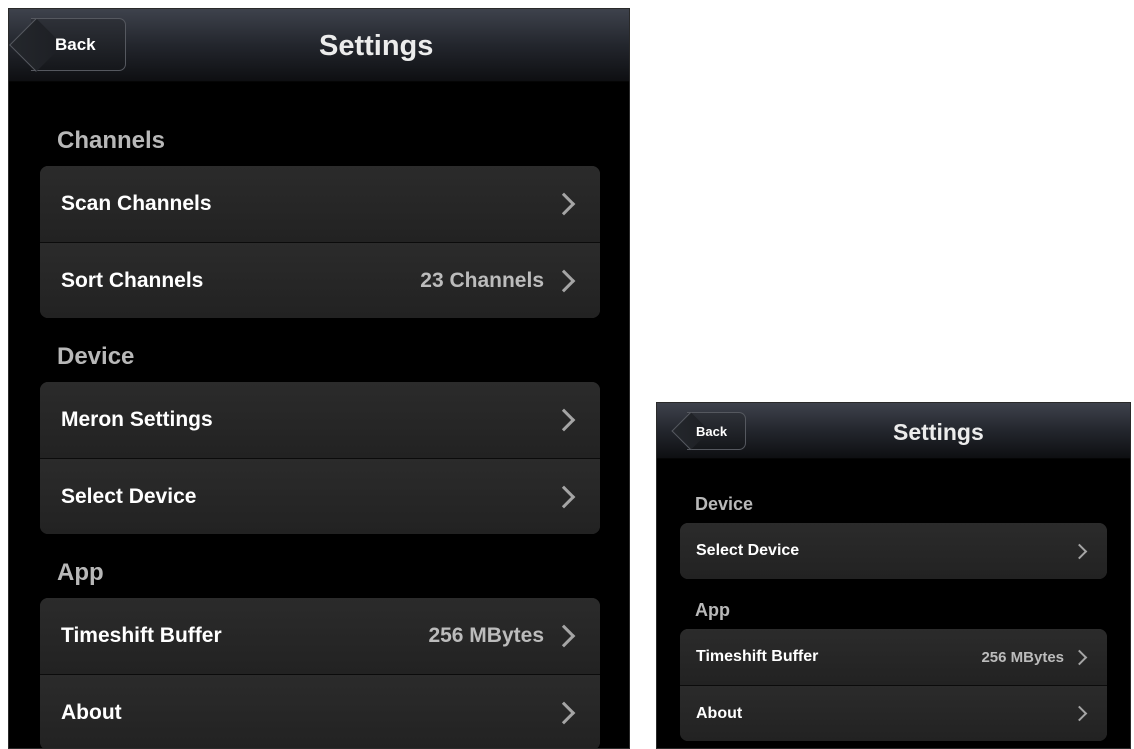  I want to click on group-channels: Scan Channels Sort Channels 23 Channels, so click(320, 242).